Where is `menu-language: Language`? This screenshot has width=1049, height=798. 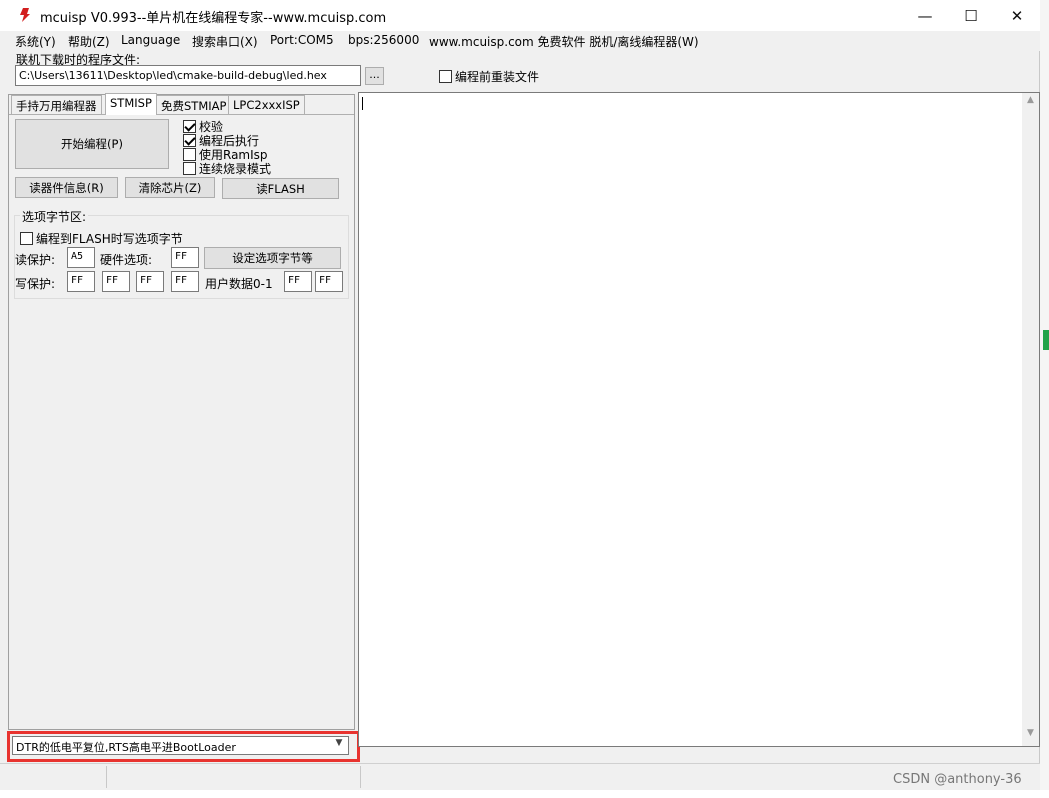
menu-language: Language is located at coordinates (150, 40).